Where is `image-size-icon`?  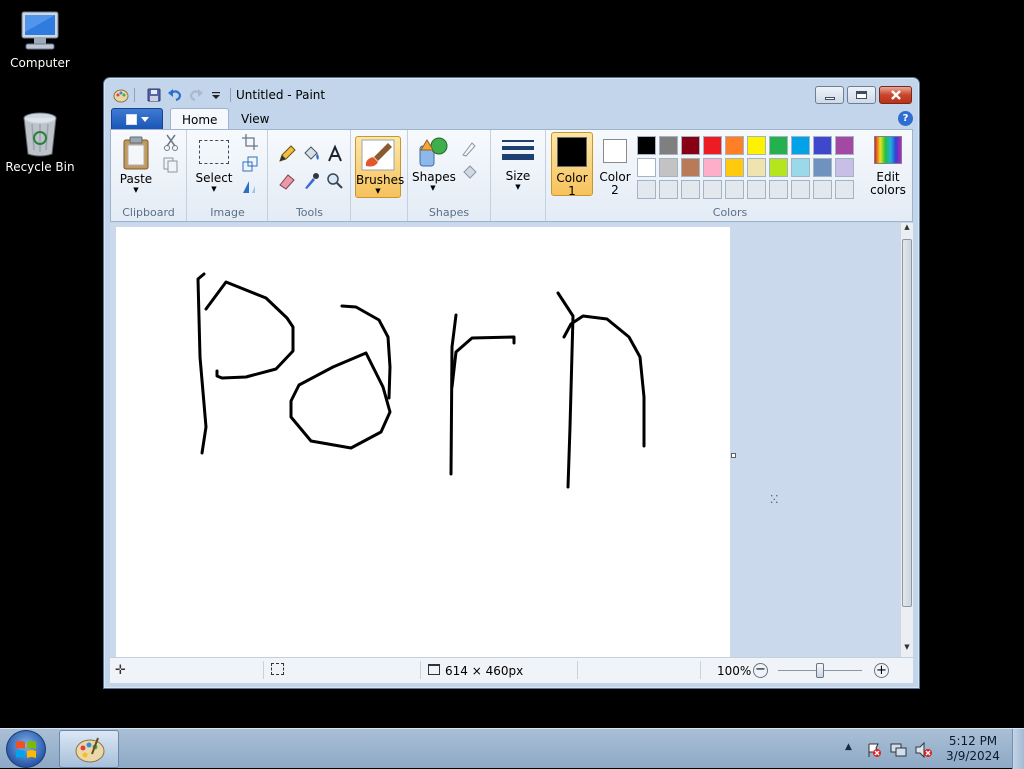
image-size-icon is located at coordinates (434, 669).